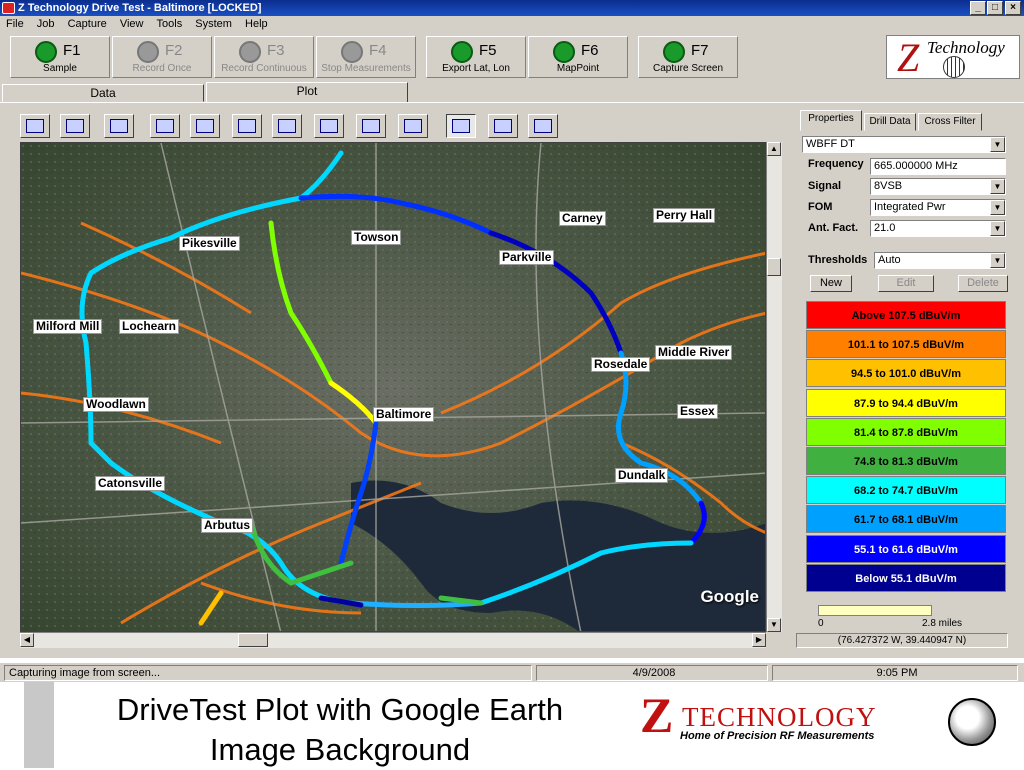 The image size is (1024, 770). What do you see at coordinates (684, 215) in the screenshot?
I see `town-label: Perry Hall` at bounding box center [684, 215].